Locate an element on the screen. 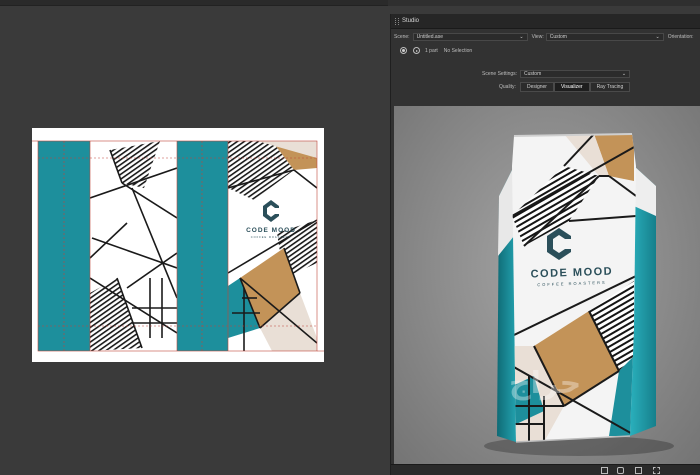  tab-ray-tracing: Ray Tracing is located at coordinates (610, 87).